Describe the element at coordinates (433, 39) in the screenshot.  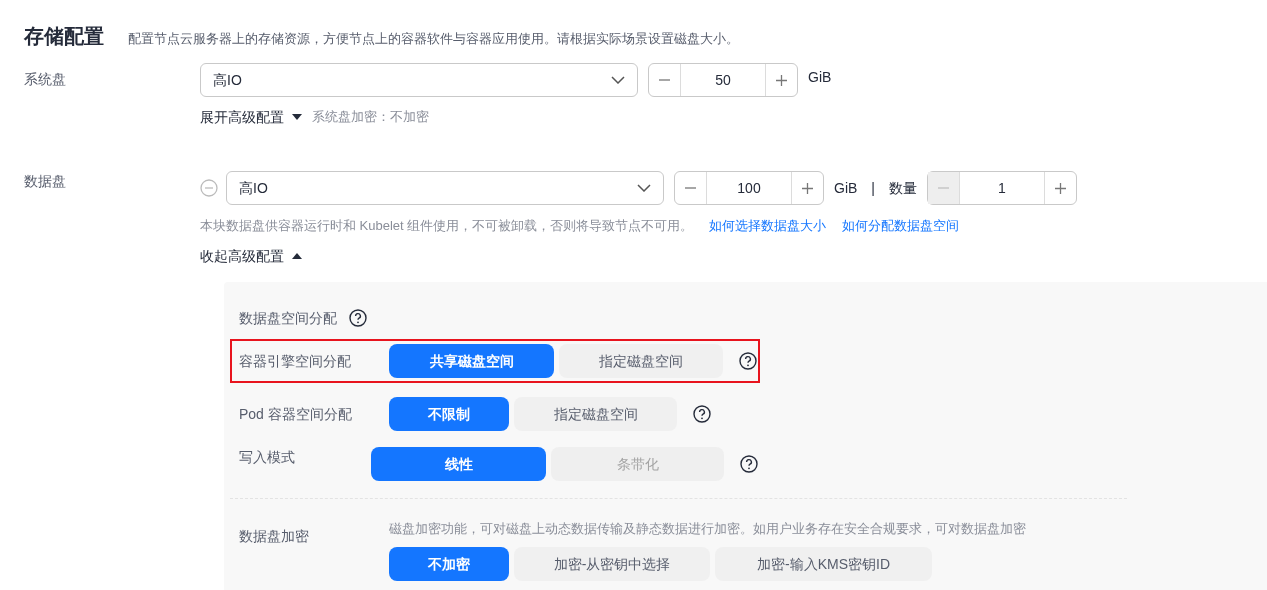
I see `section-description: 配置节点云服务器上的存储资源，方便节点上的容器软件与容器应用使用。请根据实际场景设置磁盘大小。` at that location.